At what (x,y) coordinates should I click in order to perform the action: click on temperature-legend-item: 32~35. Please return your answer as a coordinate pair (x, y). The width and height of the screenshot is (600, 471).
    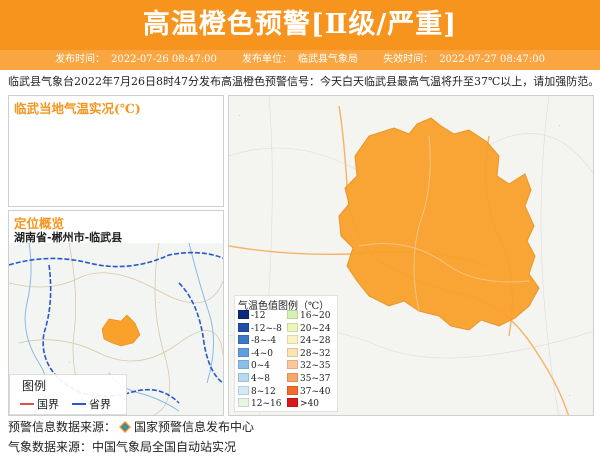
    Looking at the image, I should click on (308, 365).